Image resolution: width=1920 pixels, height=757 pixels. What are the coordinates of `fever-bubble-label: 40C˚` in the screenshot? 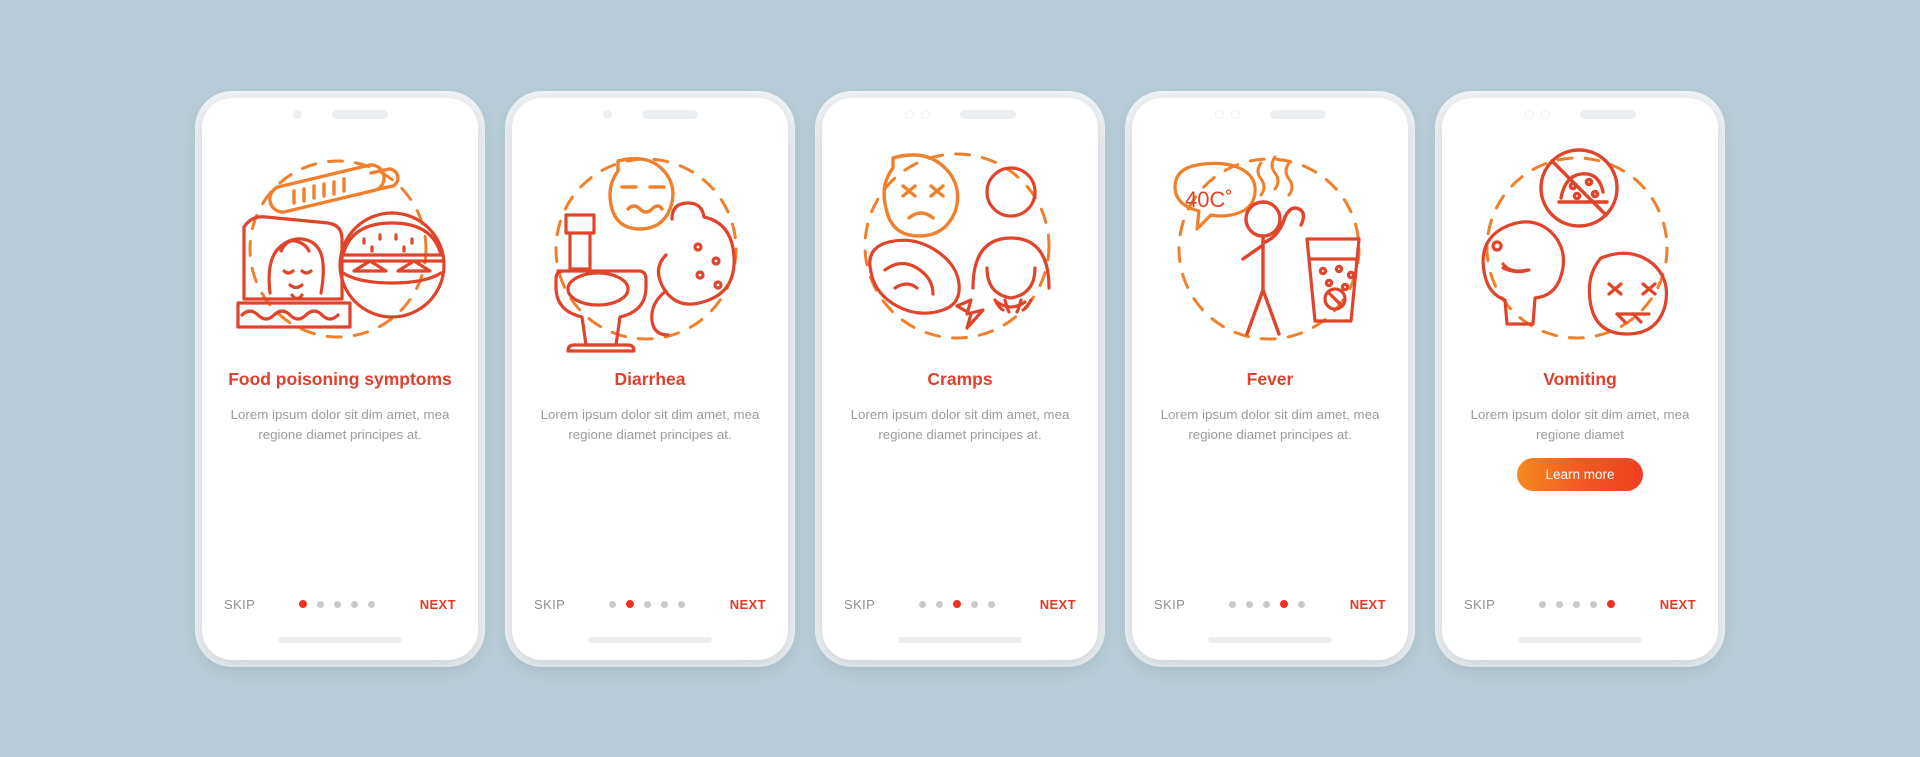 It's located at (1209, 199).